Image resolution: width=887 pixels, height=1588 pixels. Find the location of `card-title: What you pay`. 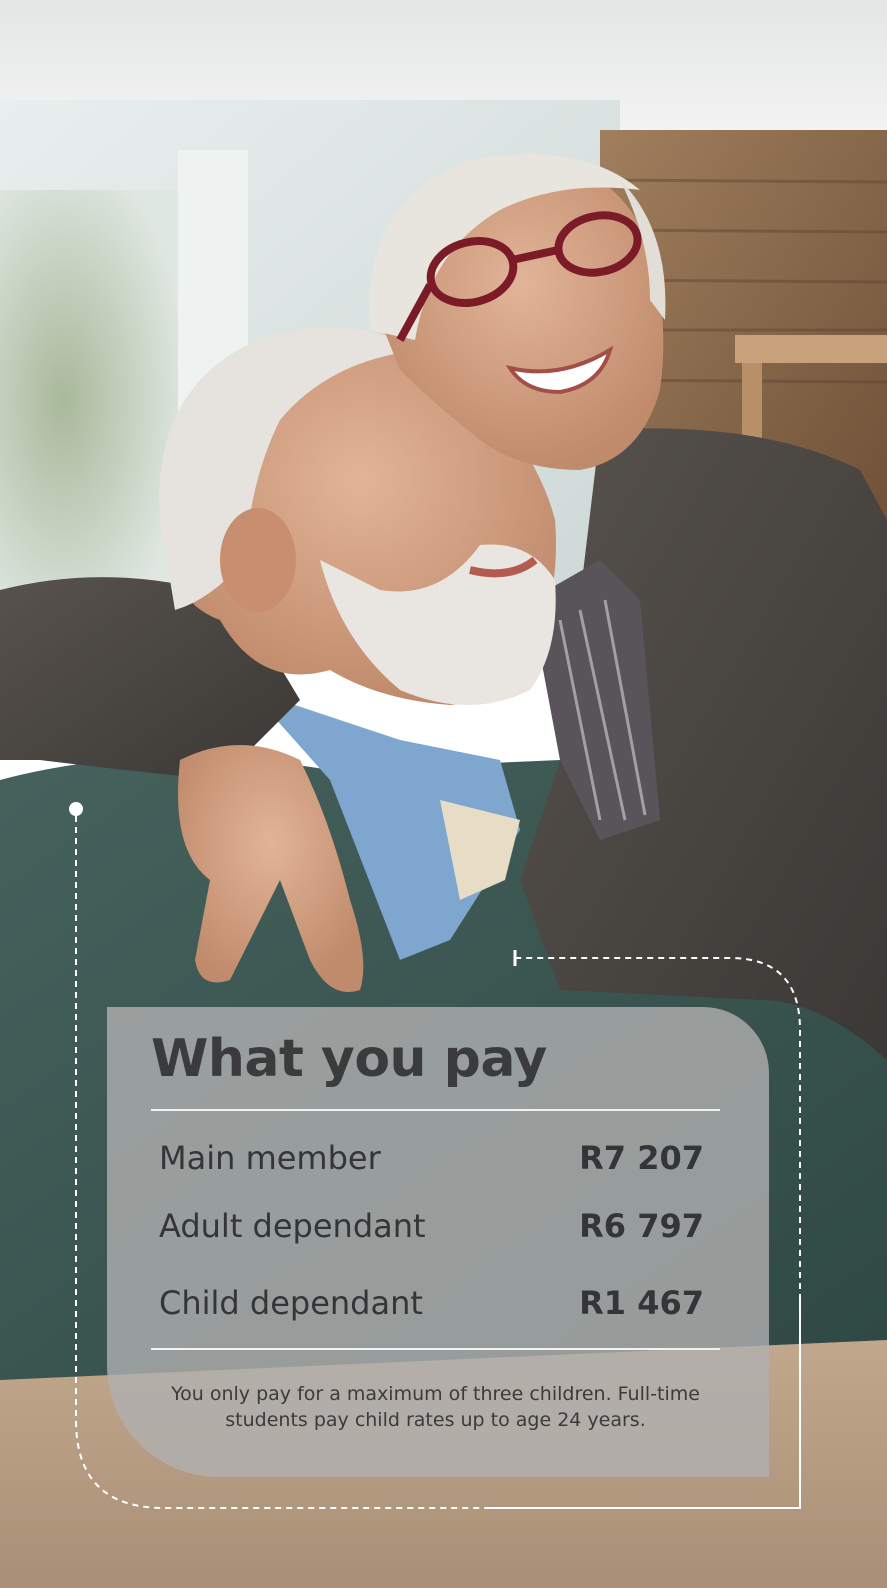

card-title: What you pay is located at coordinates (349, 1059).